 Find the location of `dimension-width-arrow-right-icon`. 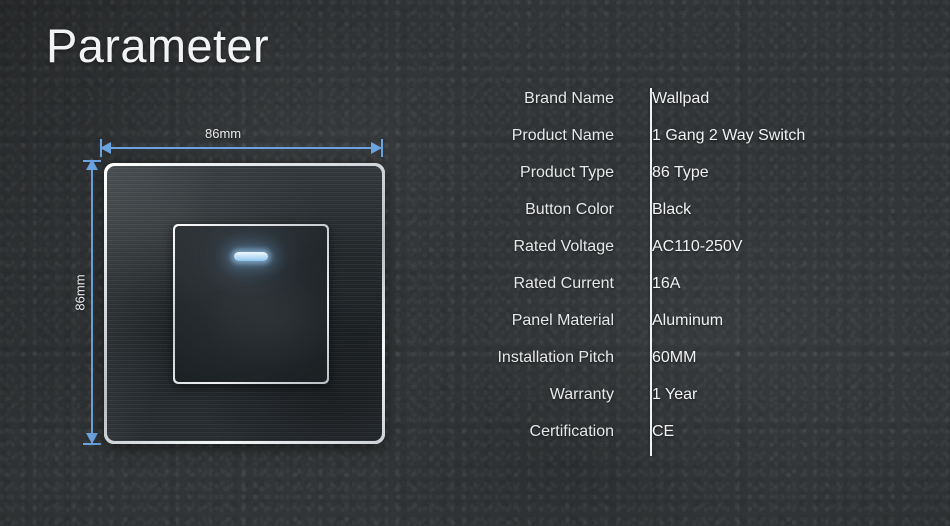

dimension-width-arrow-right-icon is located at coordinates (376, 148).